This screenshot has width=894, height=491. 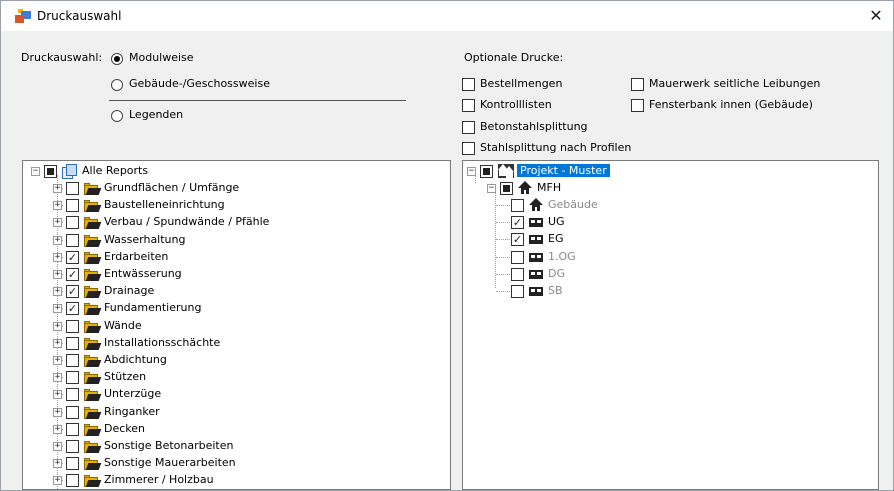 What do you see at coordinates (132, 393) in the screenshot?
I see `tree-label-report: Unterzüge` at bounding box center [132, 393].